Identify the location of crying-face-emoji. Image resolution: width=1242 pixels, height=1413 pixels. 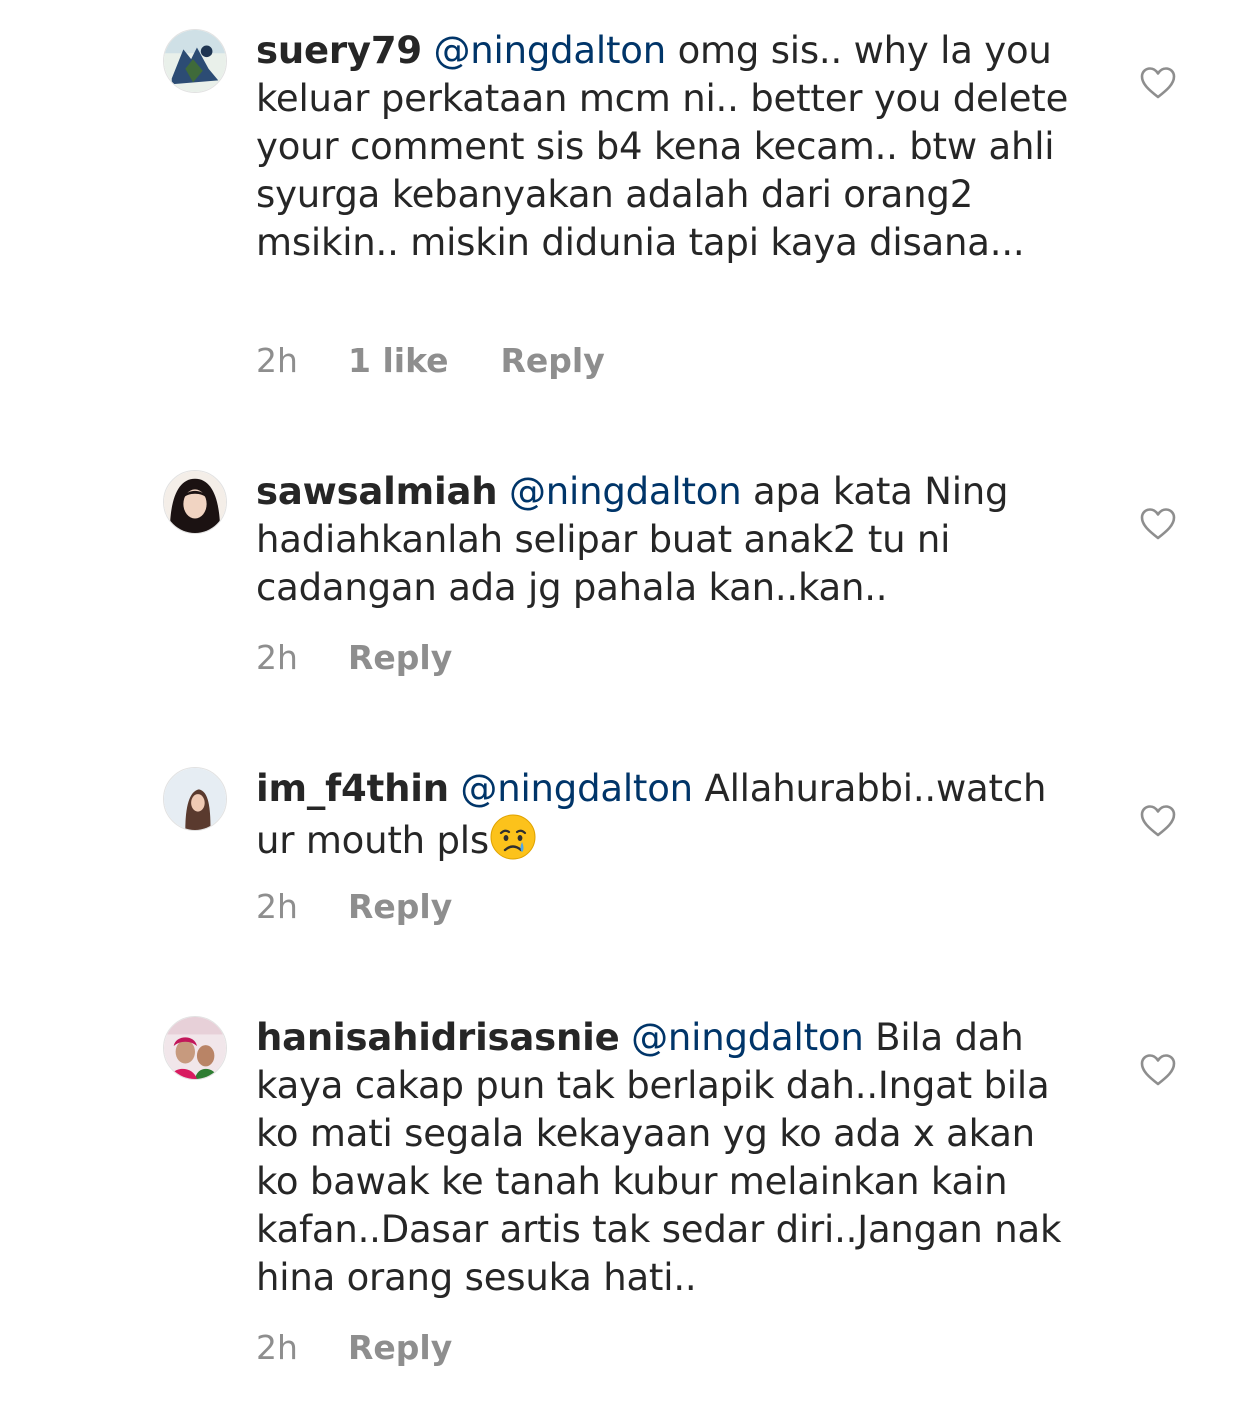
(513, 837).